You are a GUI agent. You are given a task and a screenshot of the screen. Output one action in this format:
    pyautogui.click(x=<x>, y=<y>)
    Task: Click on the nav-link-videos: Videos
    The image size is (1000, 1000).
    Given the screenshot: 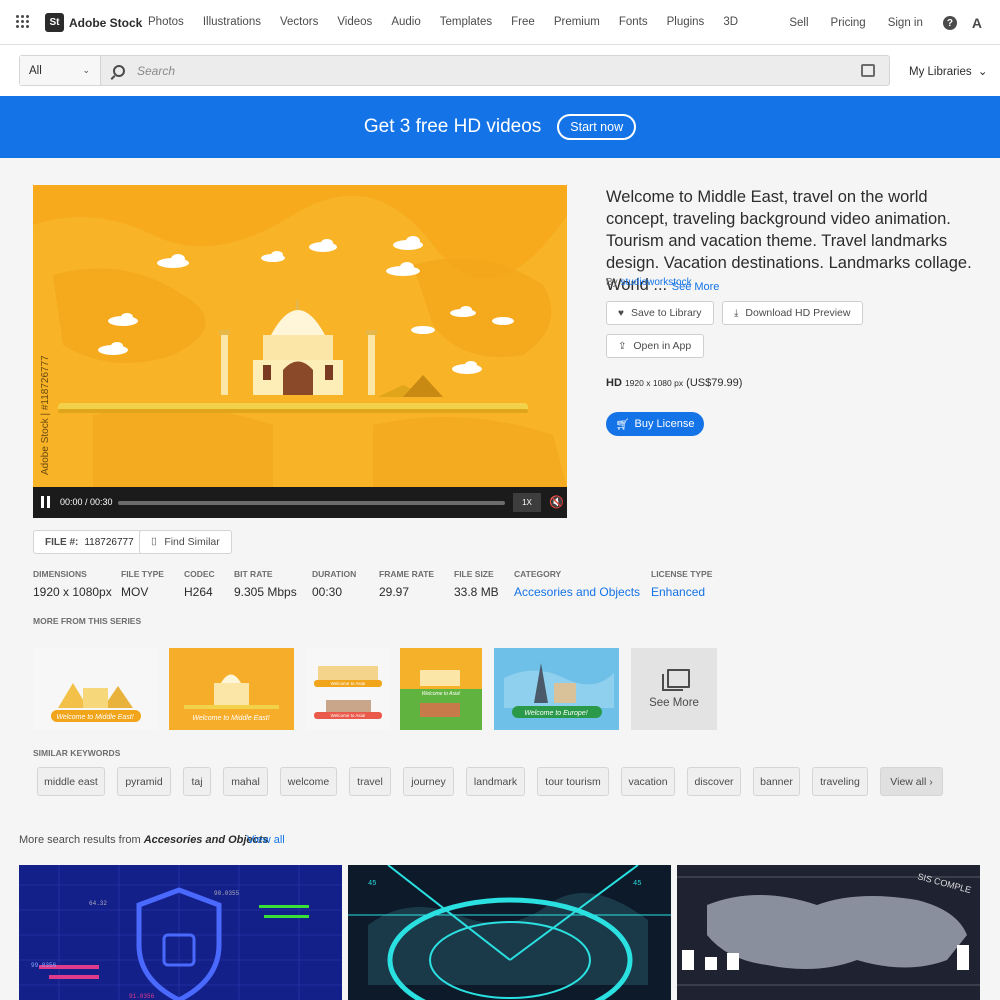 What is the action you would take?
    pyautogui.click(x=354, y=22)
    